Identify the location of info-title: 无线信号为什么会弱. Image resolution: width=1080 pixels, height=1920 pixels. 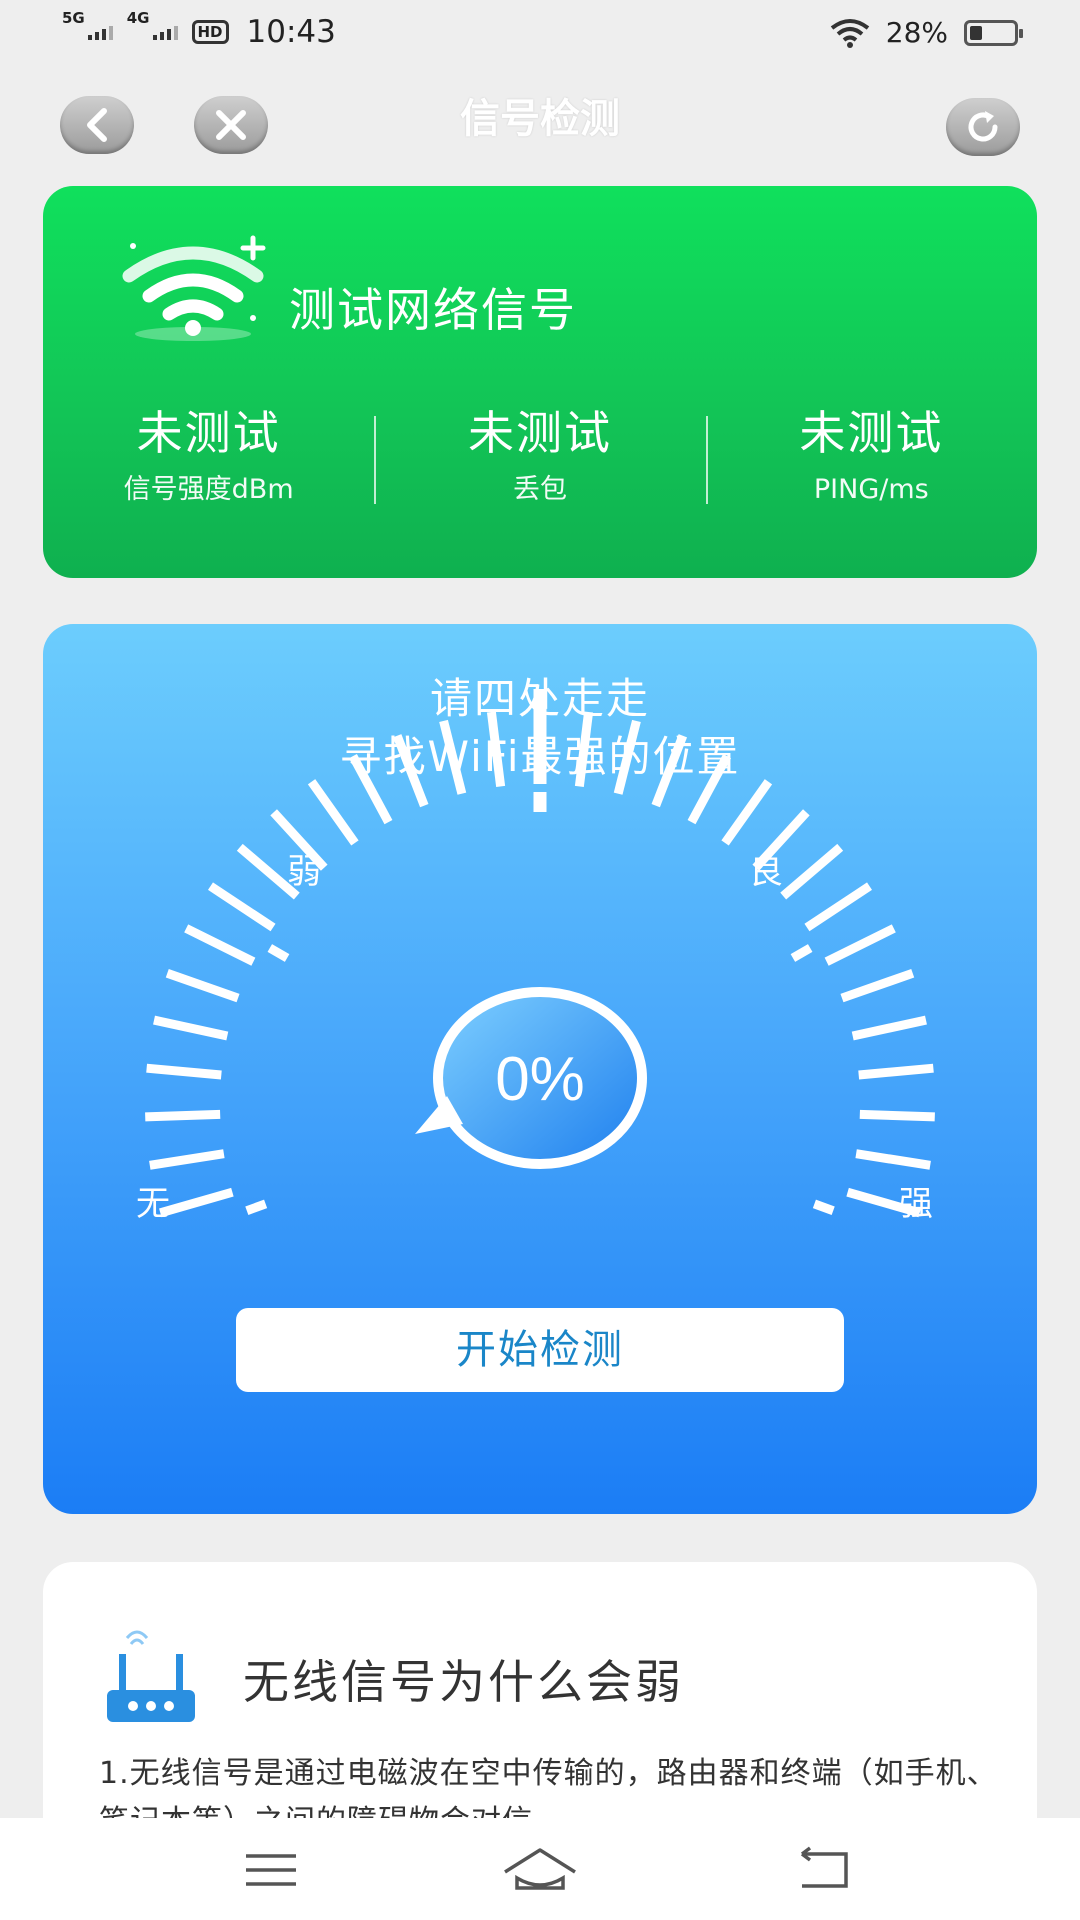
(463, 1682).